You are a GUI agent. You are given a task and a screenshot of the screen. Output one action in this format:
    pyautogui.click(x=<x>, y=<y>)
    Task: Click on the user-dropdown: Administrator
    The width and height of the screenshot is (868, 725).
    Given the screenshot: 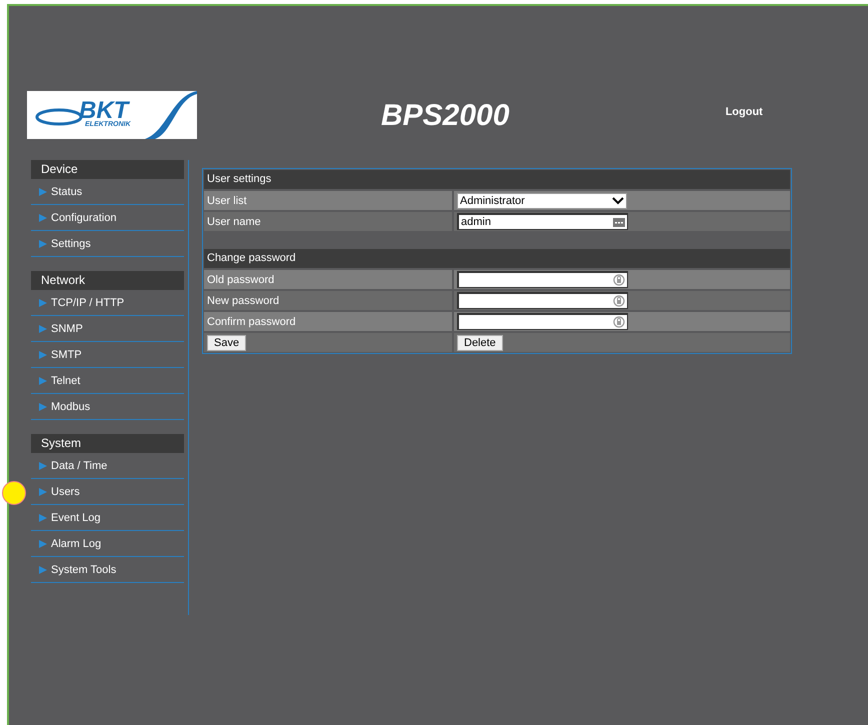 What is the action you would take?
    pyautogui.click(x=542, y=200)
    